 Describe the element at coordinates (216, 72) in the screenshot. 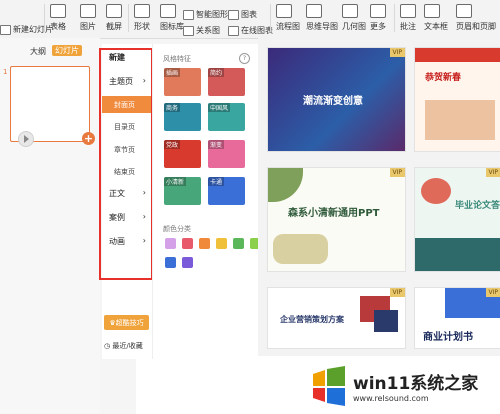

I see `style-tile-label: 简约` at that location.